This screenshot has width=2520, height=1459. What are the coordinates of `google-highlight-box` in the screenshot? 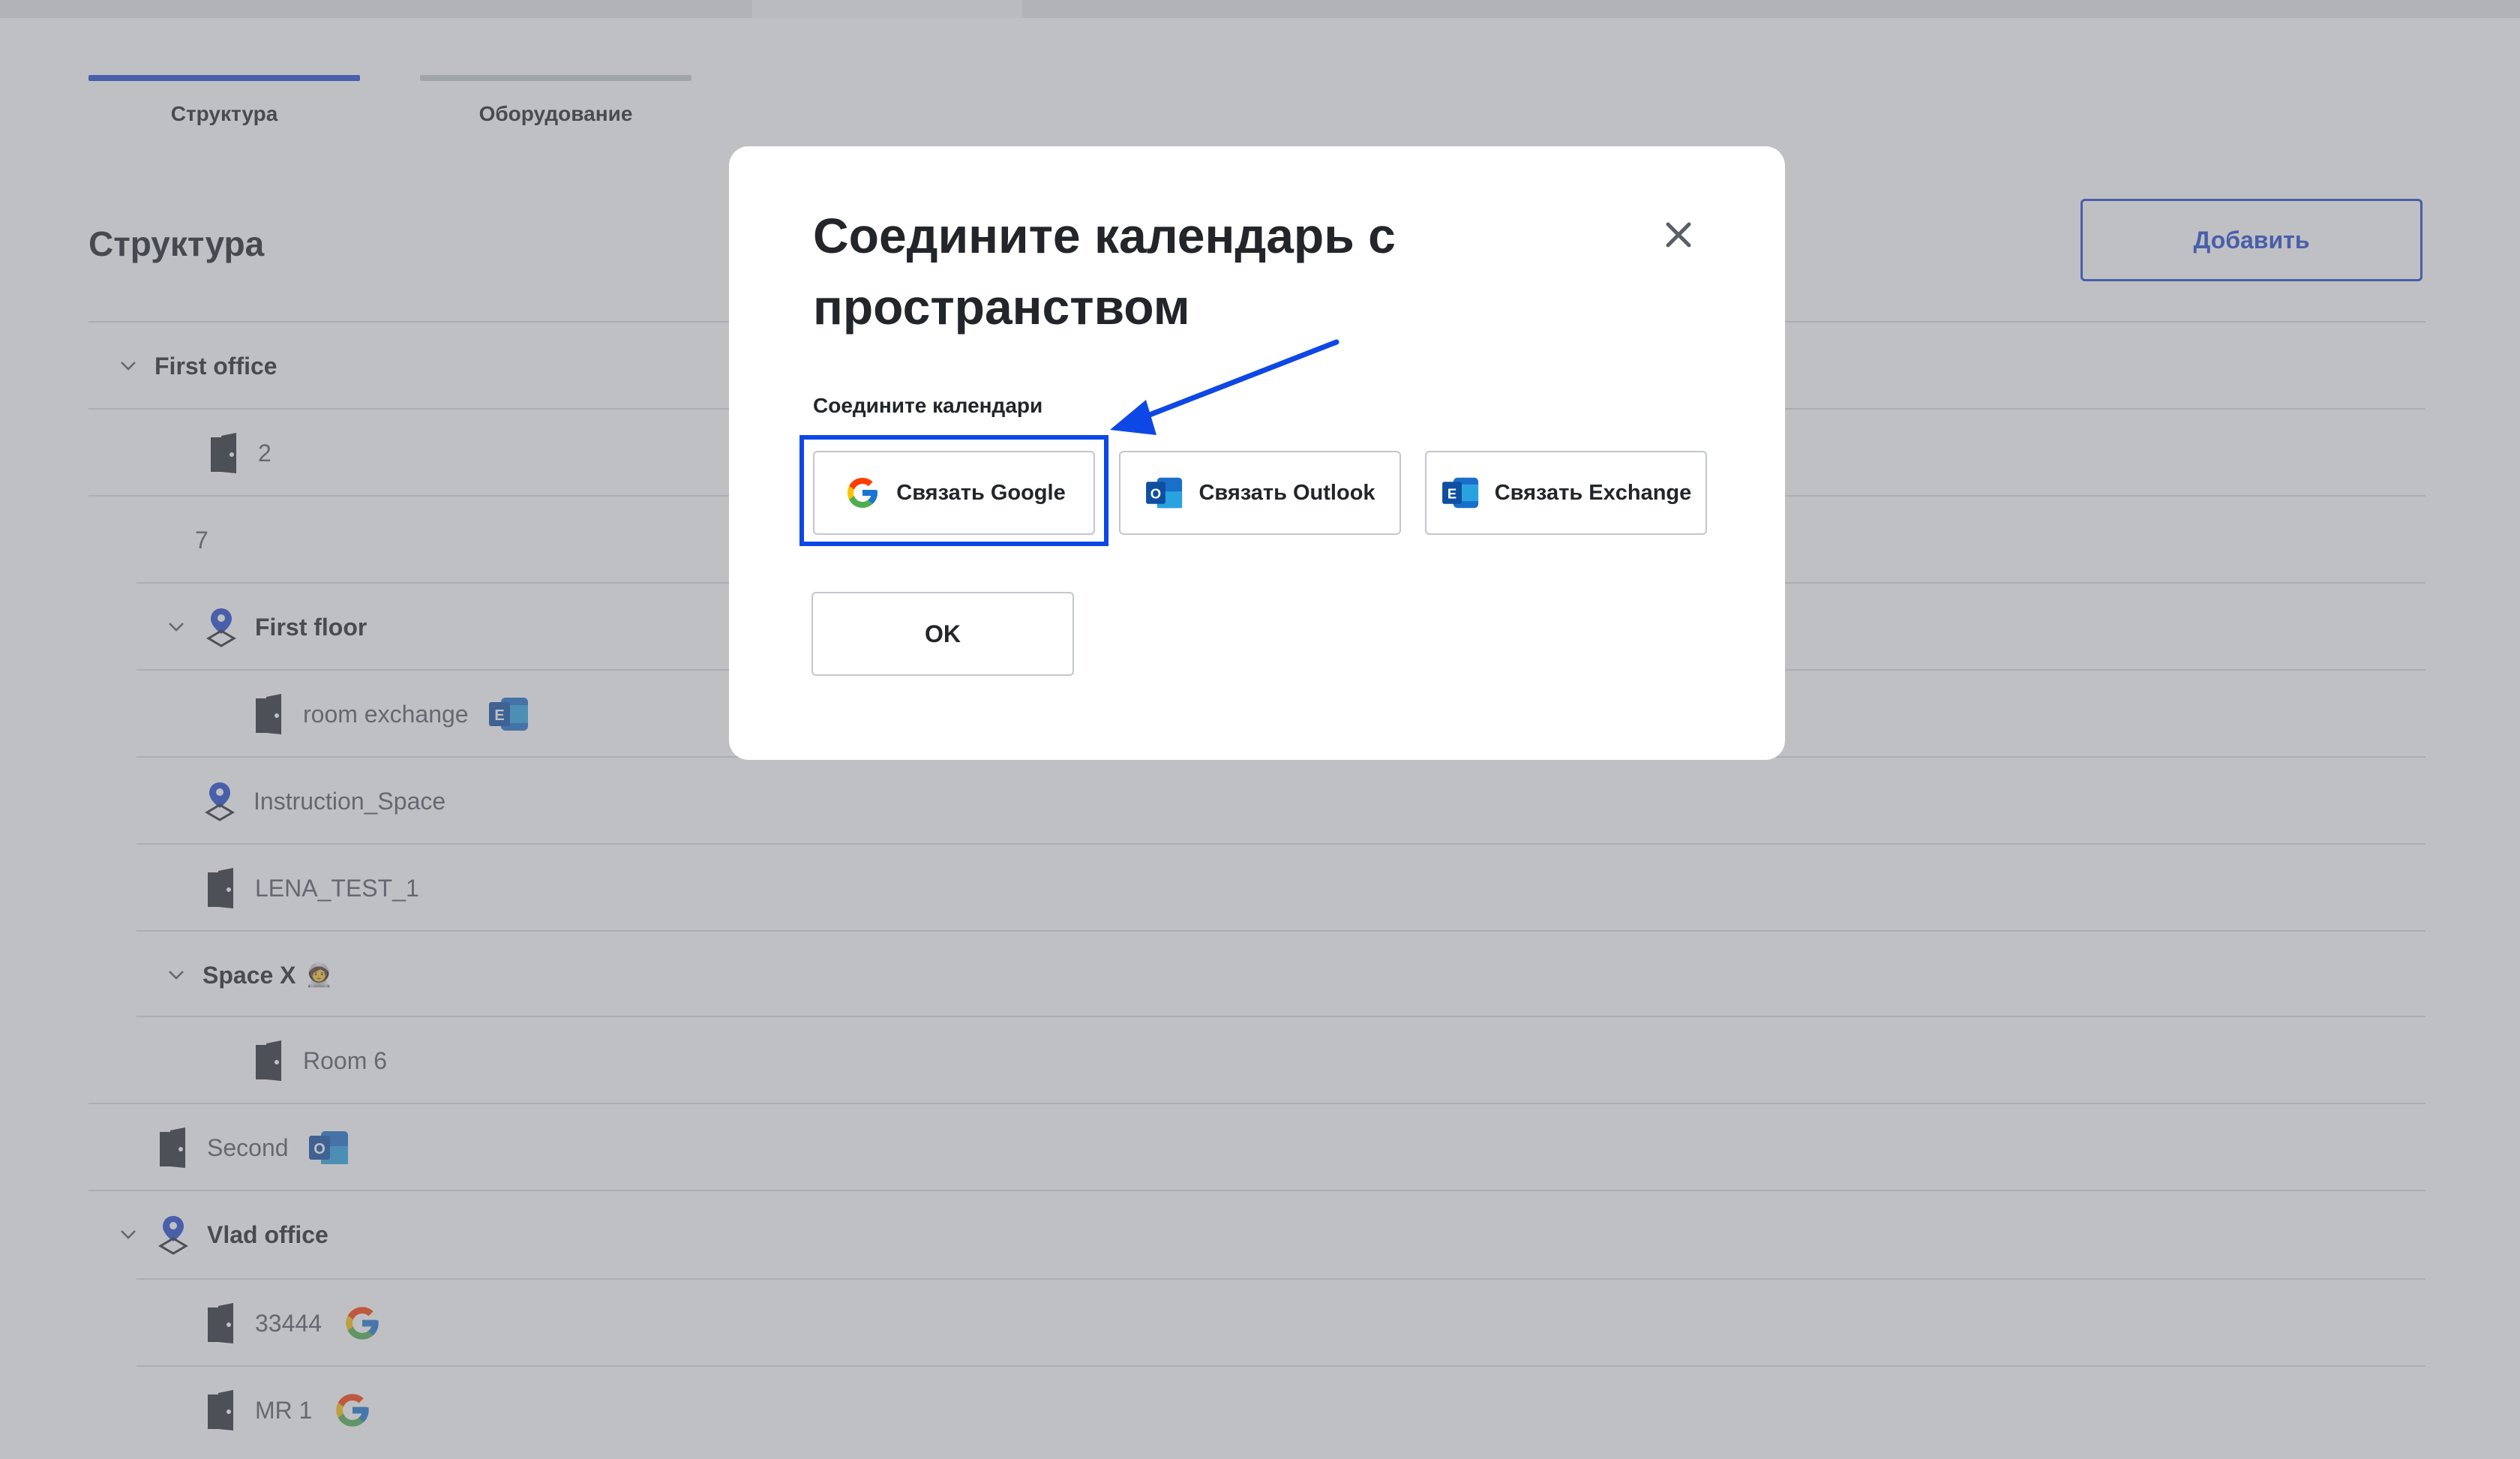 It's located at (954, 490).